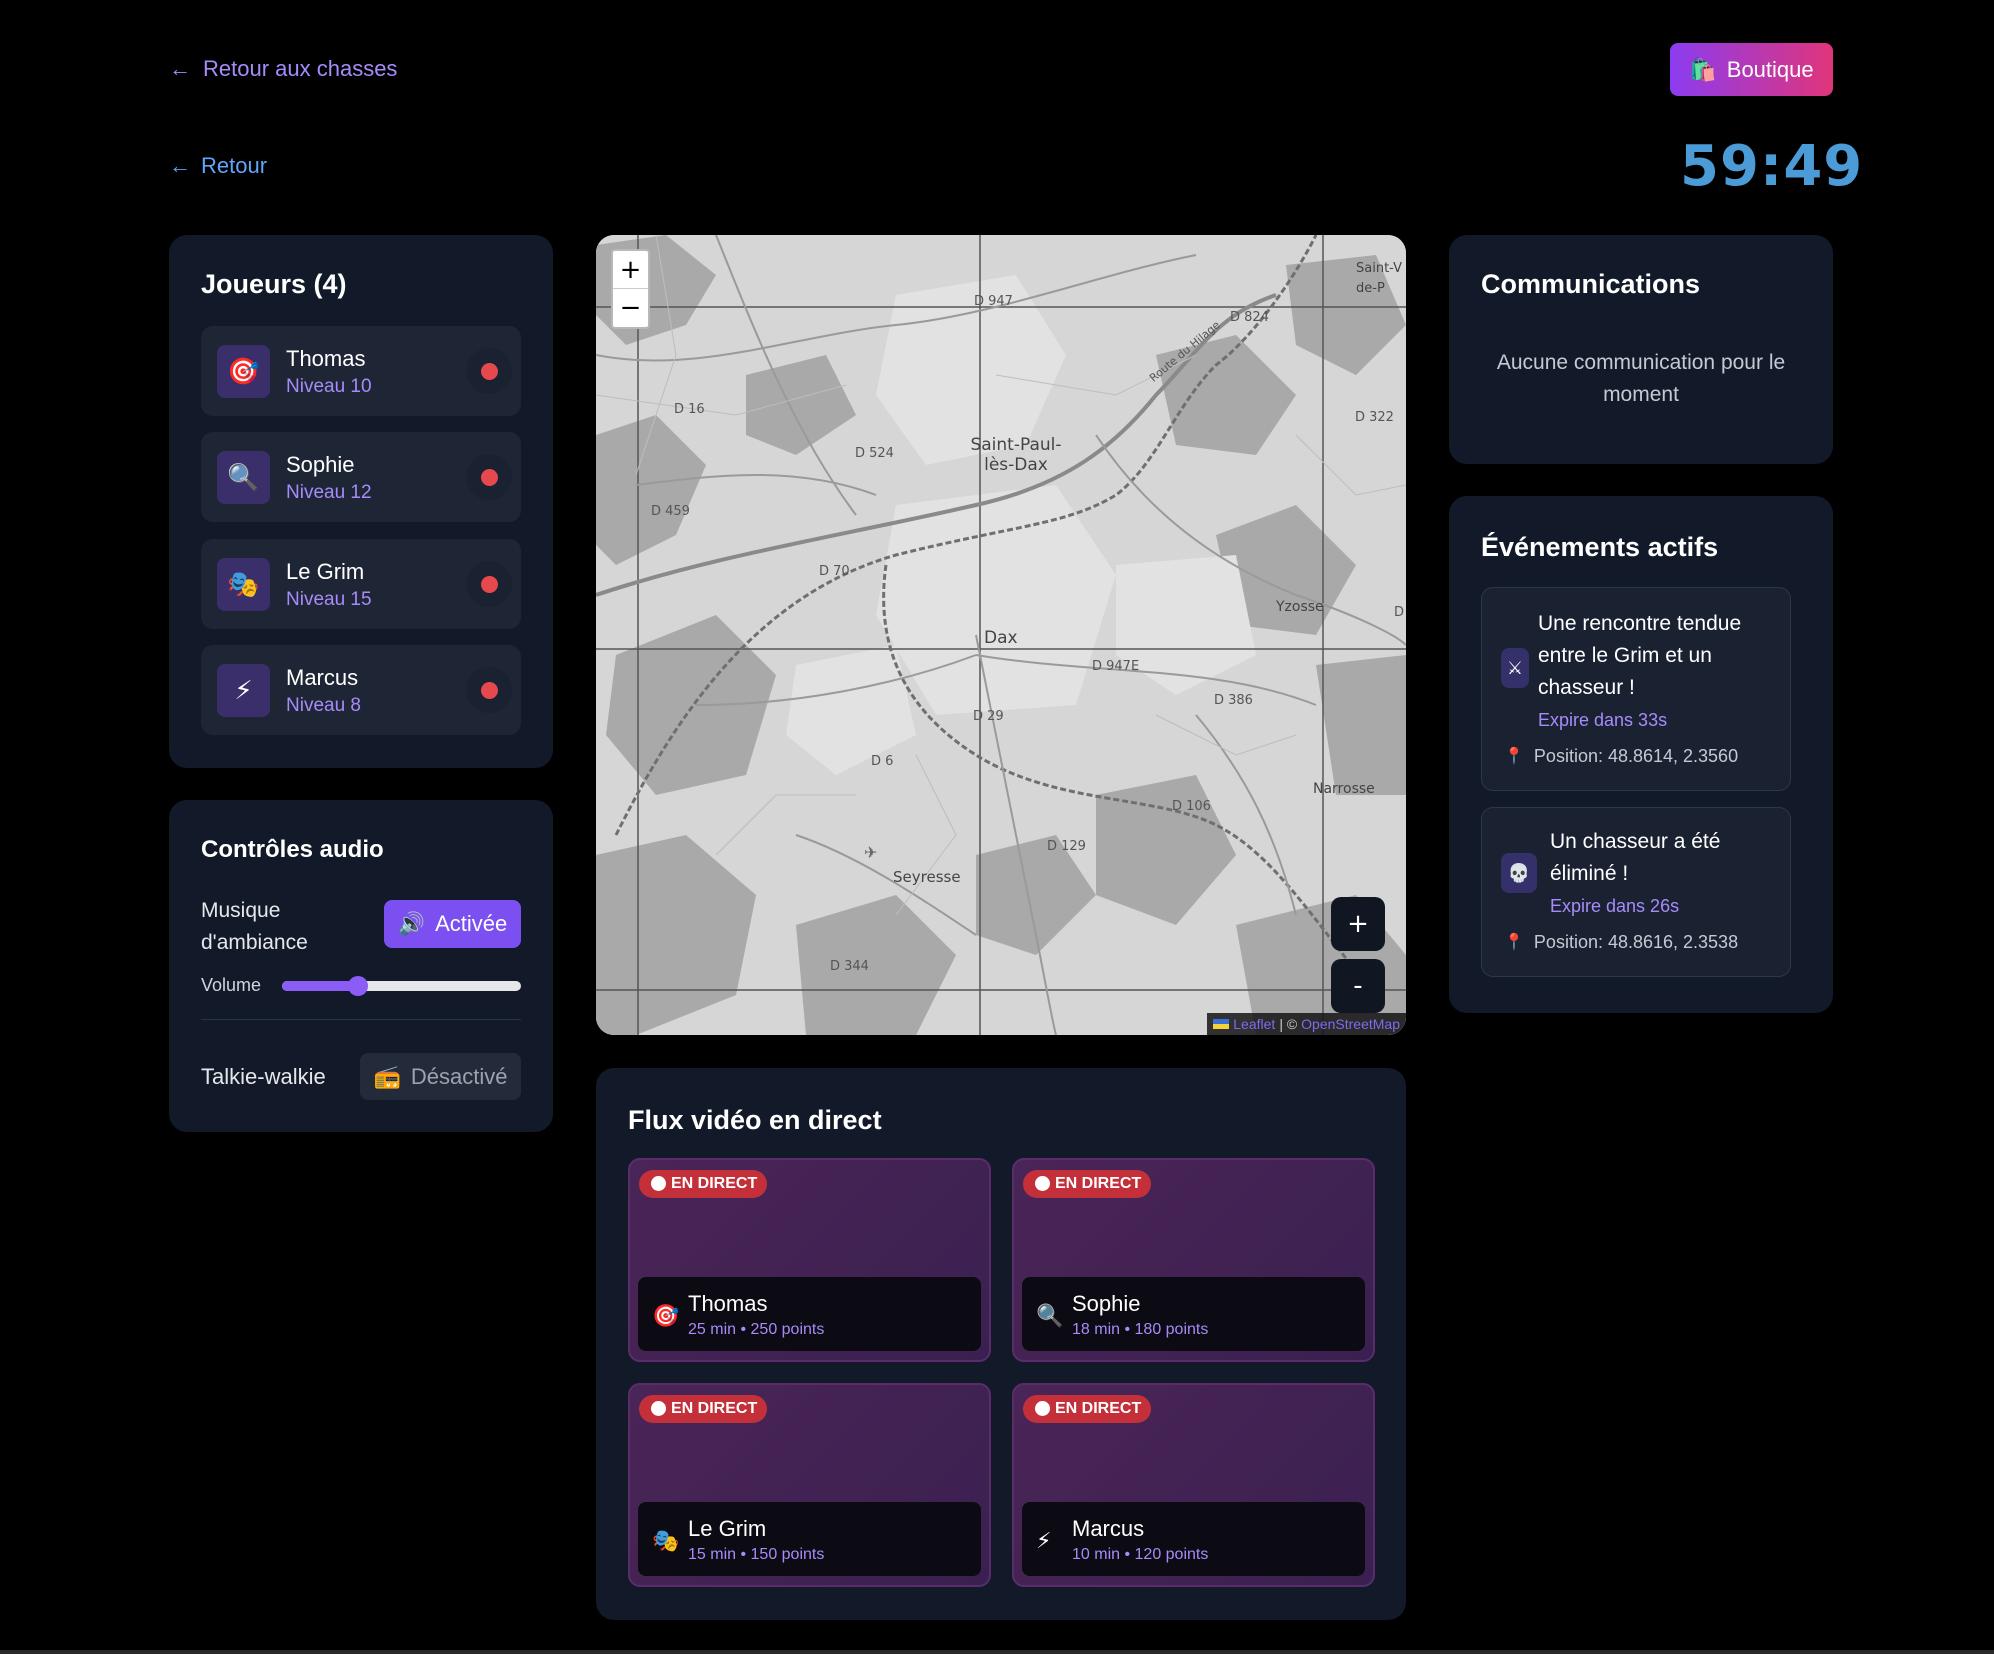 This screenshot has height=1654, width=1994. I want to click on stream-meta: 10 min • 120 points, so click(1140, 1554).